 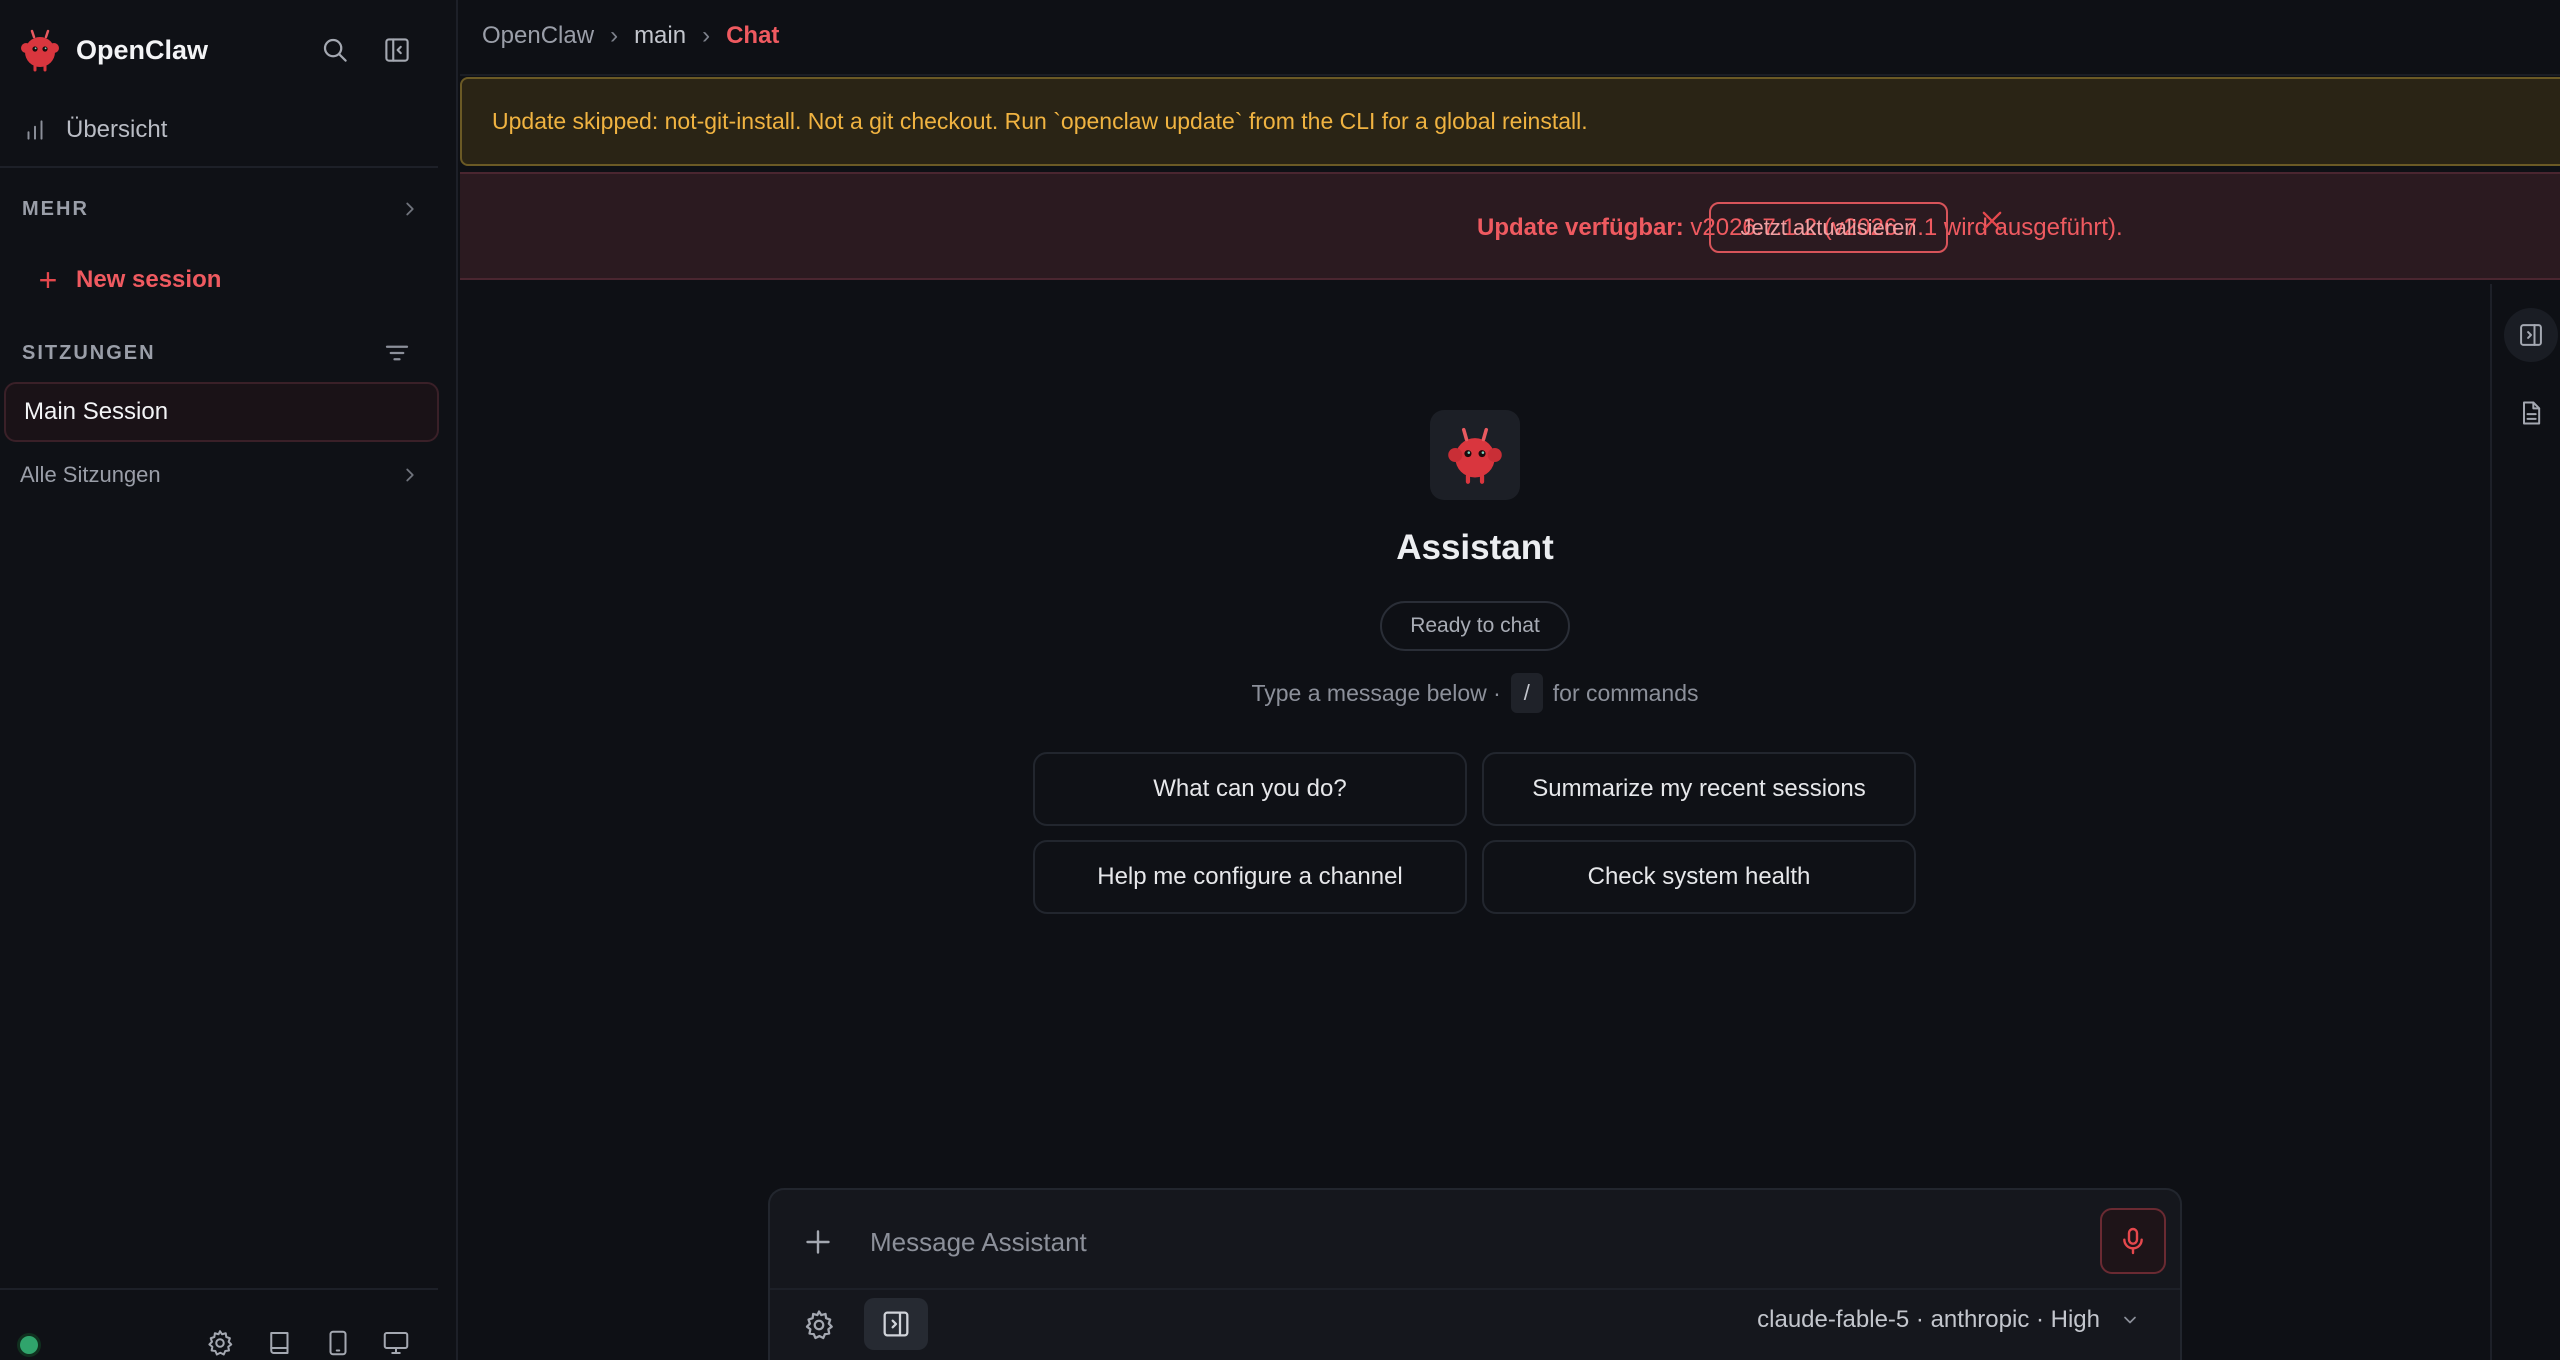 I want to click on sidebar-item-label: Übersicht, so click(x=117, y=129).